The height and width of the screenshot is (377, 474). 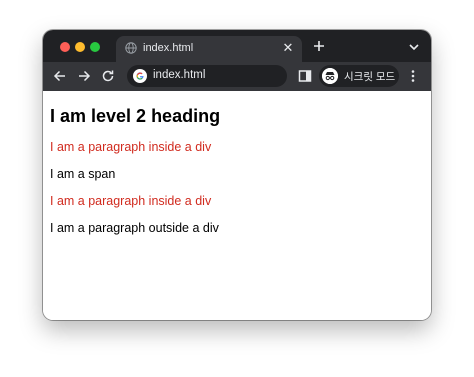 What do you see at coordinates (413, 76) in the screenshot?
I see `more-menu-icon` at bounding box center [413, 76].